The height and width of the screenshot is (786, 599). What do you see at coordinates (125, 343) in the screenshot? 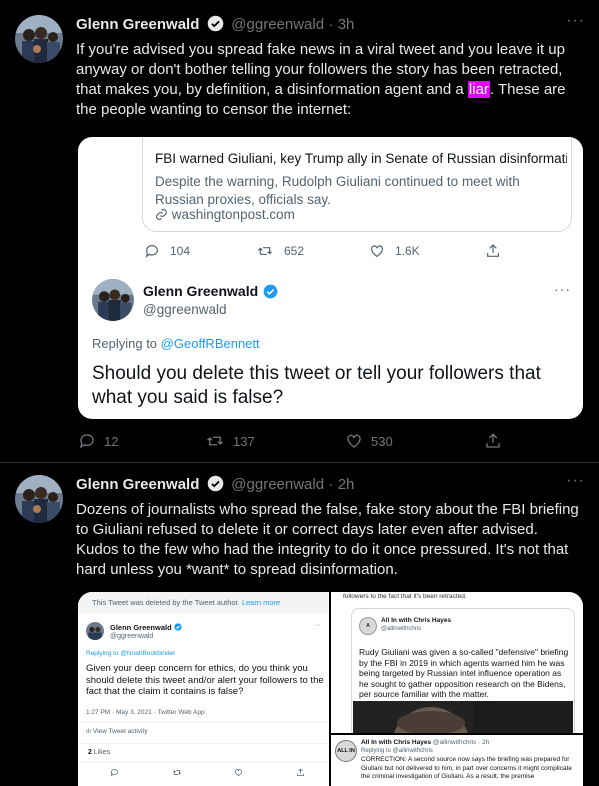
I see `replying-label: Replying to` at bounding box center [125, 343].